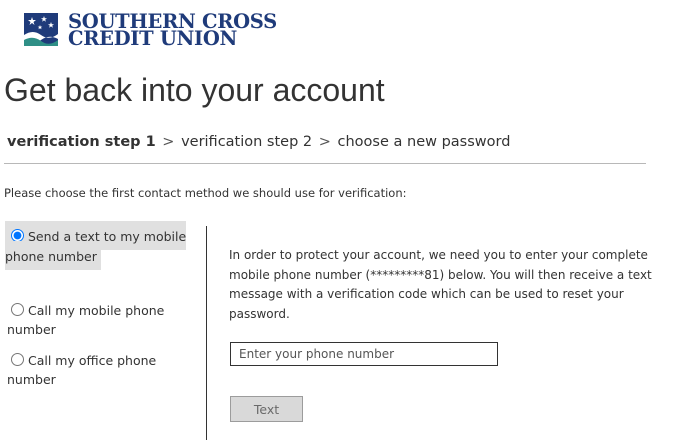  Describe the element at coordinates (81, 142) in the screenshot. I see `breadcrumb-step-1: verification step 1` at that location.